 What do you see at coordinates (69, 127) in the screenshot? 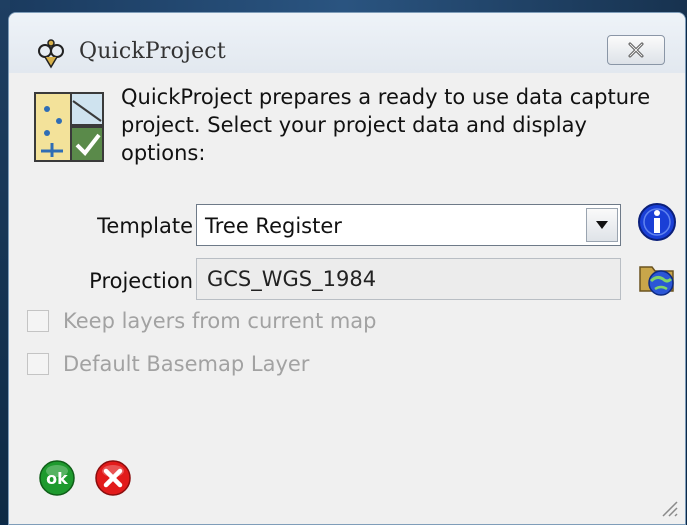
I see `quickproject-icon` at bounding box center [69, 127].